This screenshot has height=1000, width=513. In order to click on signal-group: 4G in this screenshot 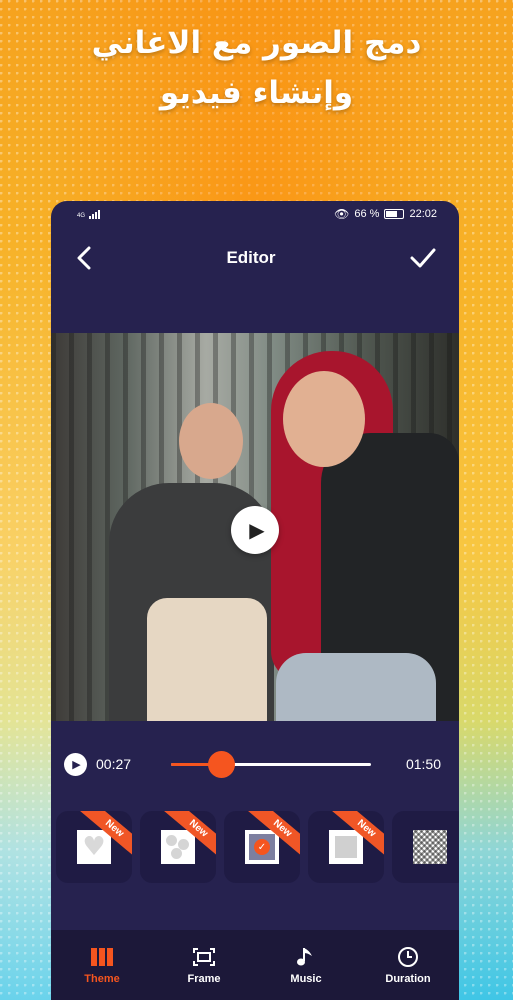, I will do `click(89, 214)`.